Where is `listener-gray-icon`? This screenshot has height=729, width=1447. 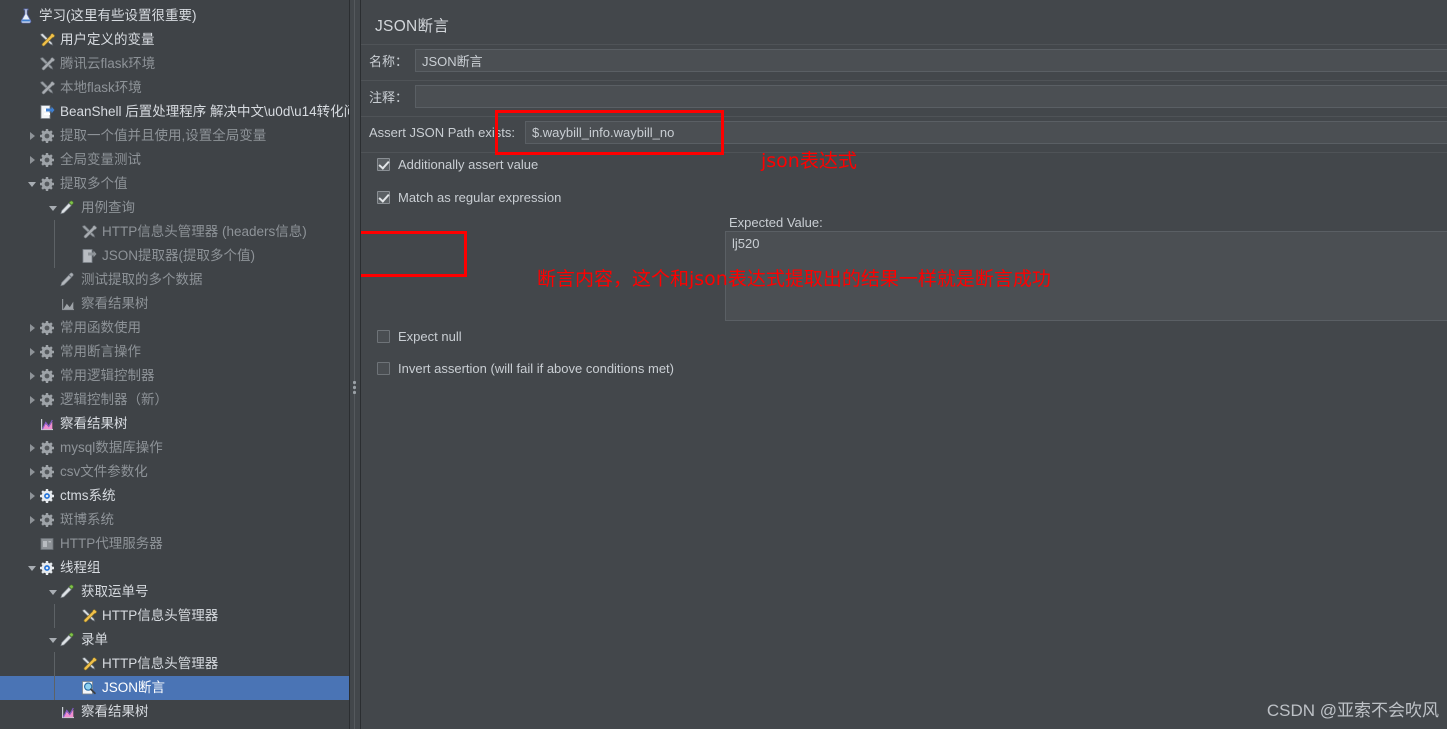
listener-gray-icon is located at coordinates (68, 304).